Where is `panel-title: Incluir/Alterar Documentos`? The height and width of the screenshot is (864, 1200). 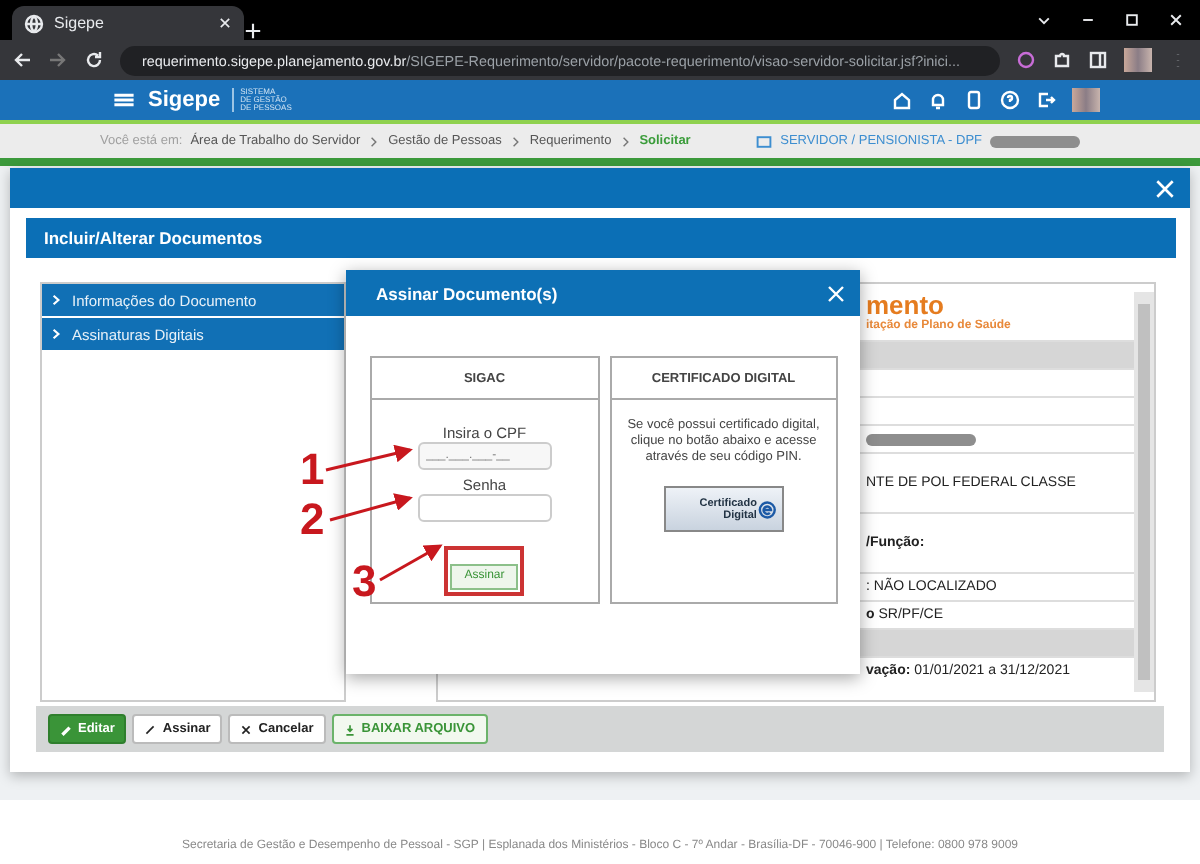
panel-title: Incluir/Alterar Documentos is located at coordinates (601, 238).